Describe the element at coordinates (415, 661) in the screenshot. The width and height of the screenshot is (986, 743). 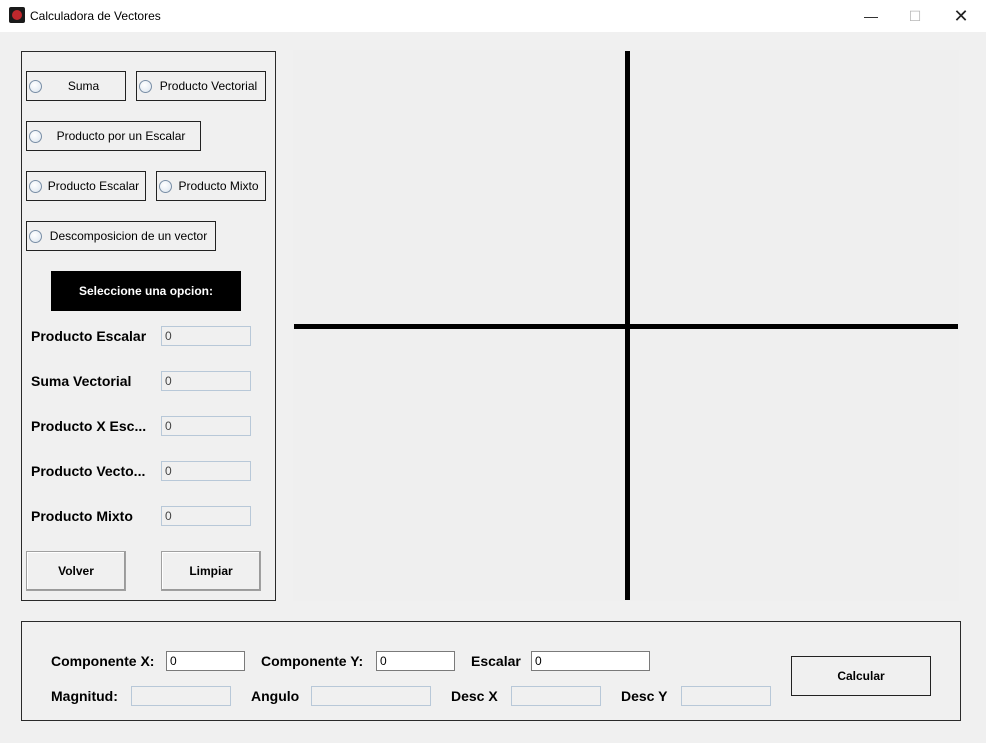
I see `component-y-input` at that location.